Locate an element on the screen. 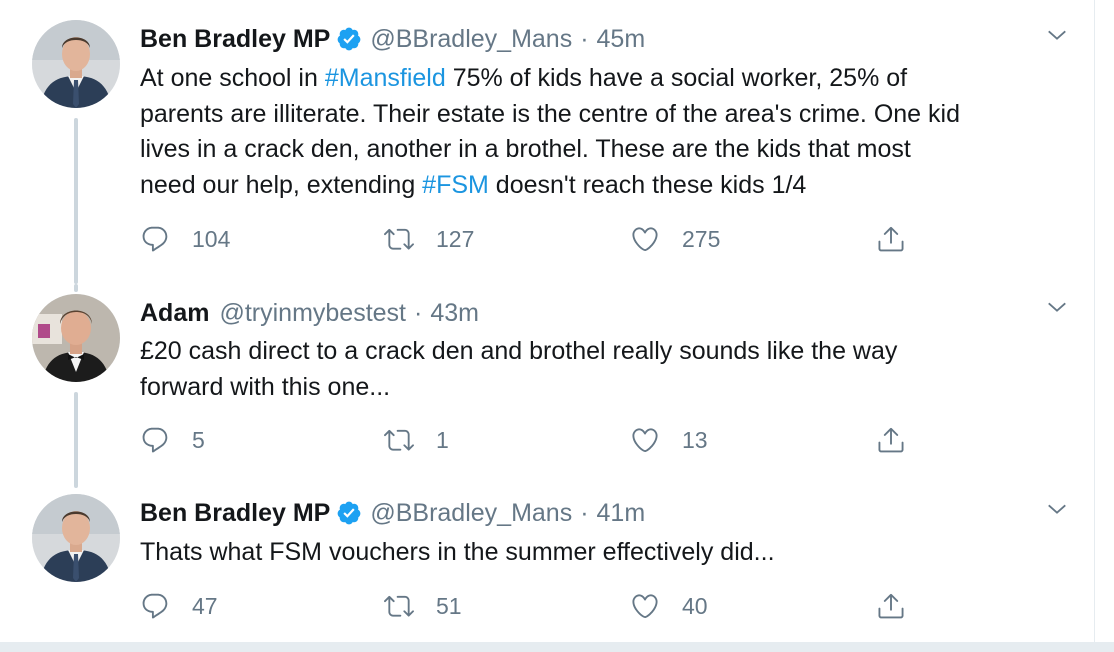 The image size is (1114, 652). retweet-count: 1 is located at coordinates (442, 439).